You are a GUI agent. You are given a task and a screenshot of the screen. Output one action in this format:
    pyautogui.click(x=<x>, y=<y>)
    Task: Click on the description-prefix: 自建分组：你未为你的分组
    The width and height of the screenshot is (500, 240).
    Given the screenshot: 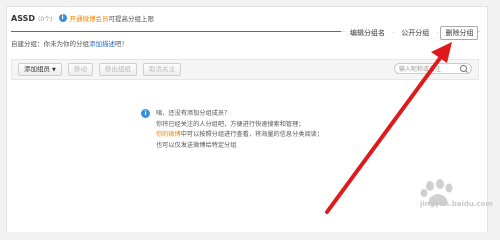 What is the action you would take?
    pyautogui.click(x=50, y=44)
    